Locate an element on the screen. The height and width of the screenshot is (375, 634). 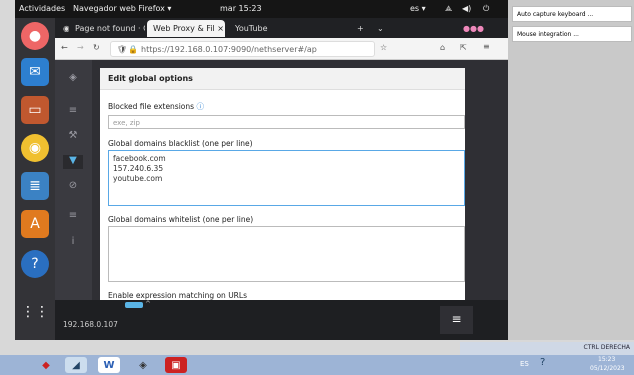
software-icon: A is located at coordinates (35, 224).